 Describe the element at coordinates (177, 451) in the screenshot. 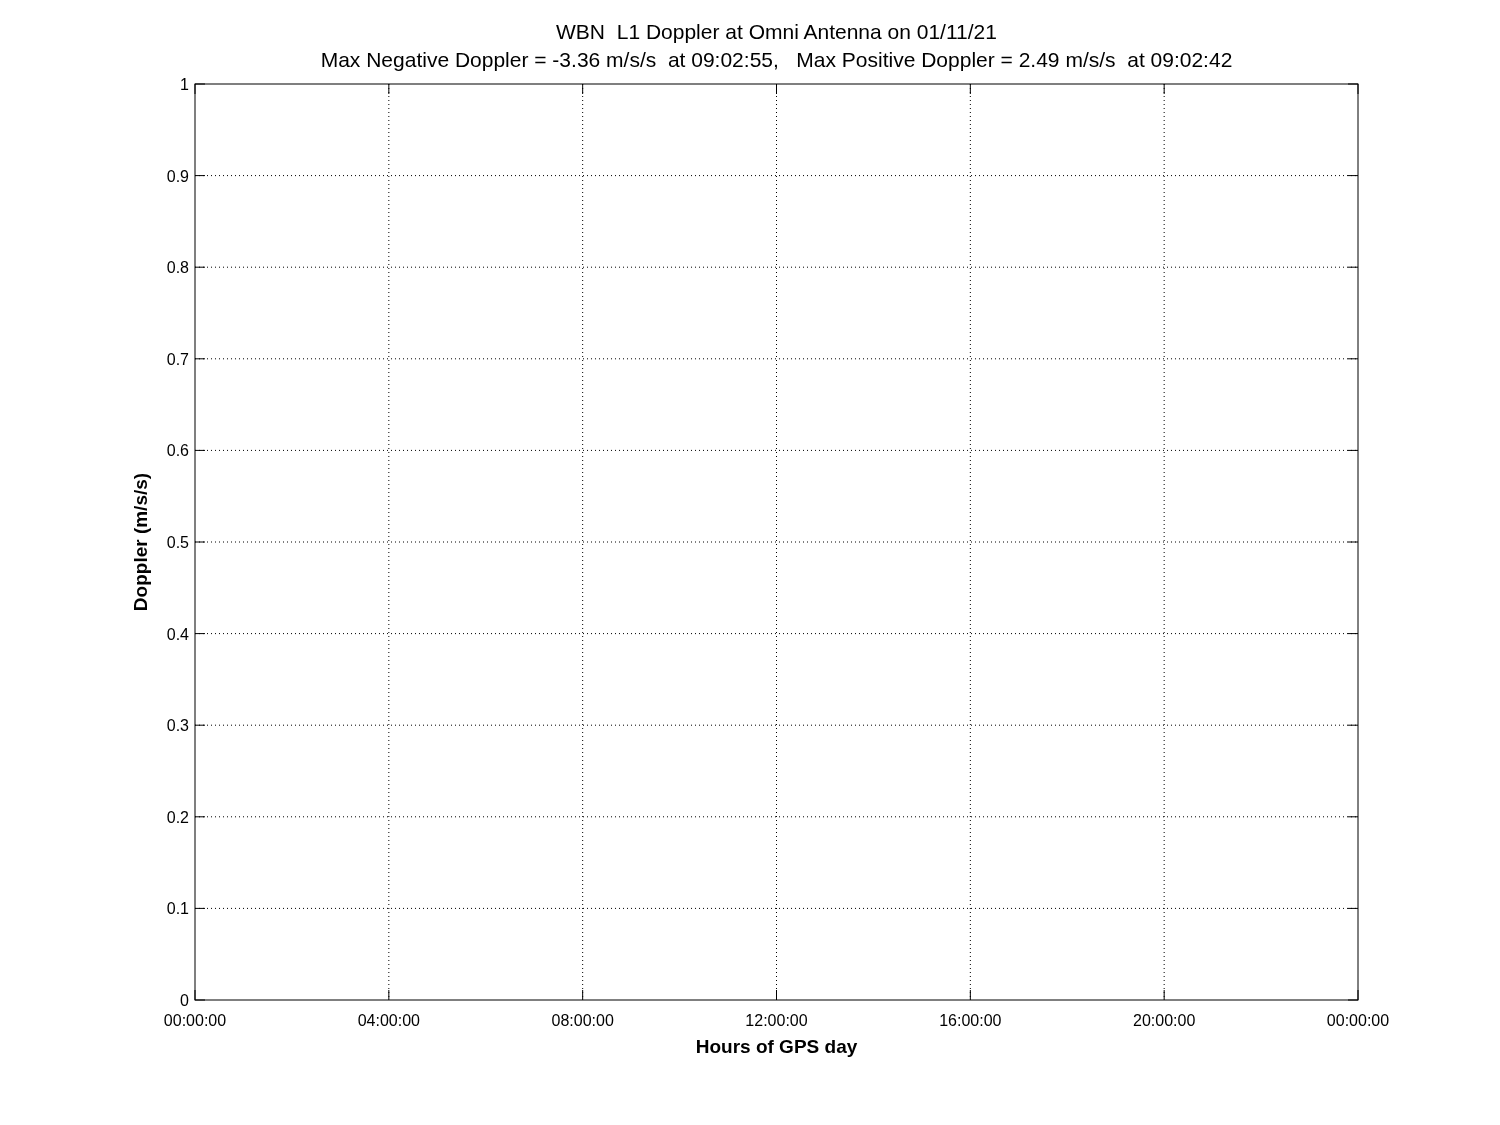

I see `axis-tick-label: 0.6` at that location.